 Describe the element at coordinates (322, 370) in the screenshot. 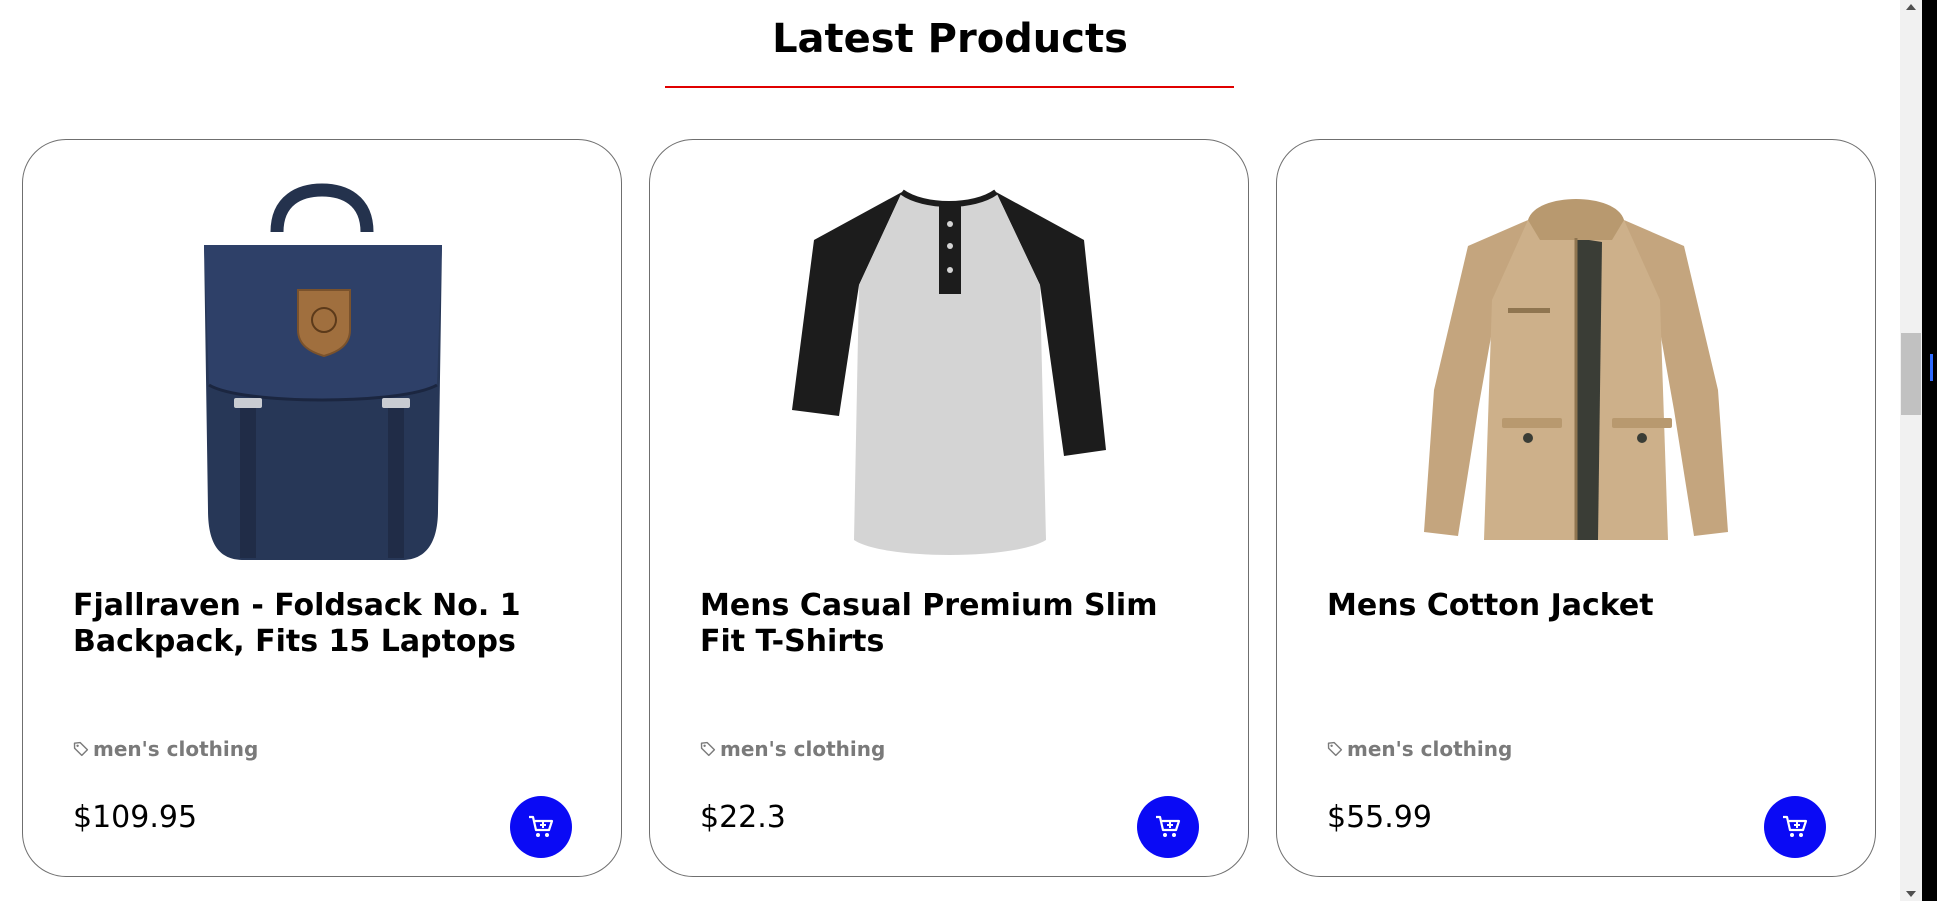

I see `backpack-image` at that location.